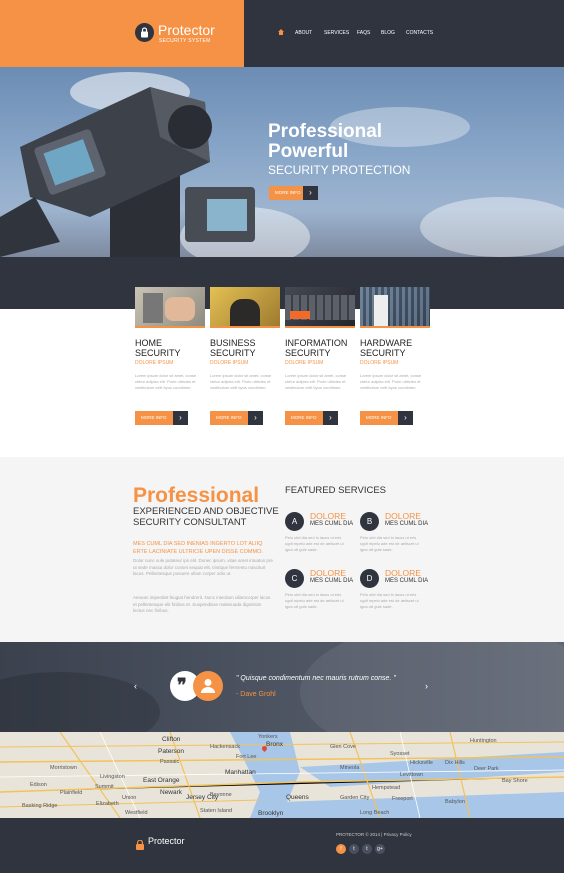 Image resolution: width=564 pixels, height=873 pixels. Describe the element at coordinates (350, 768) in the screenshot. I see `map-label: Mineola` at that location.